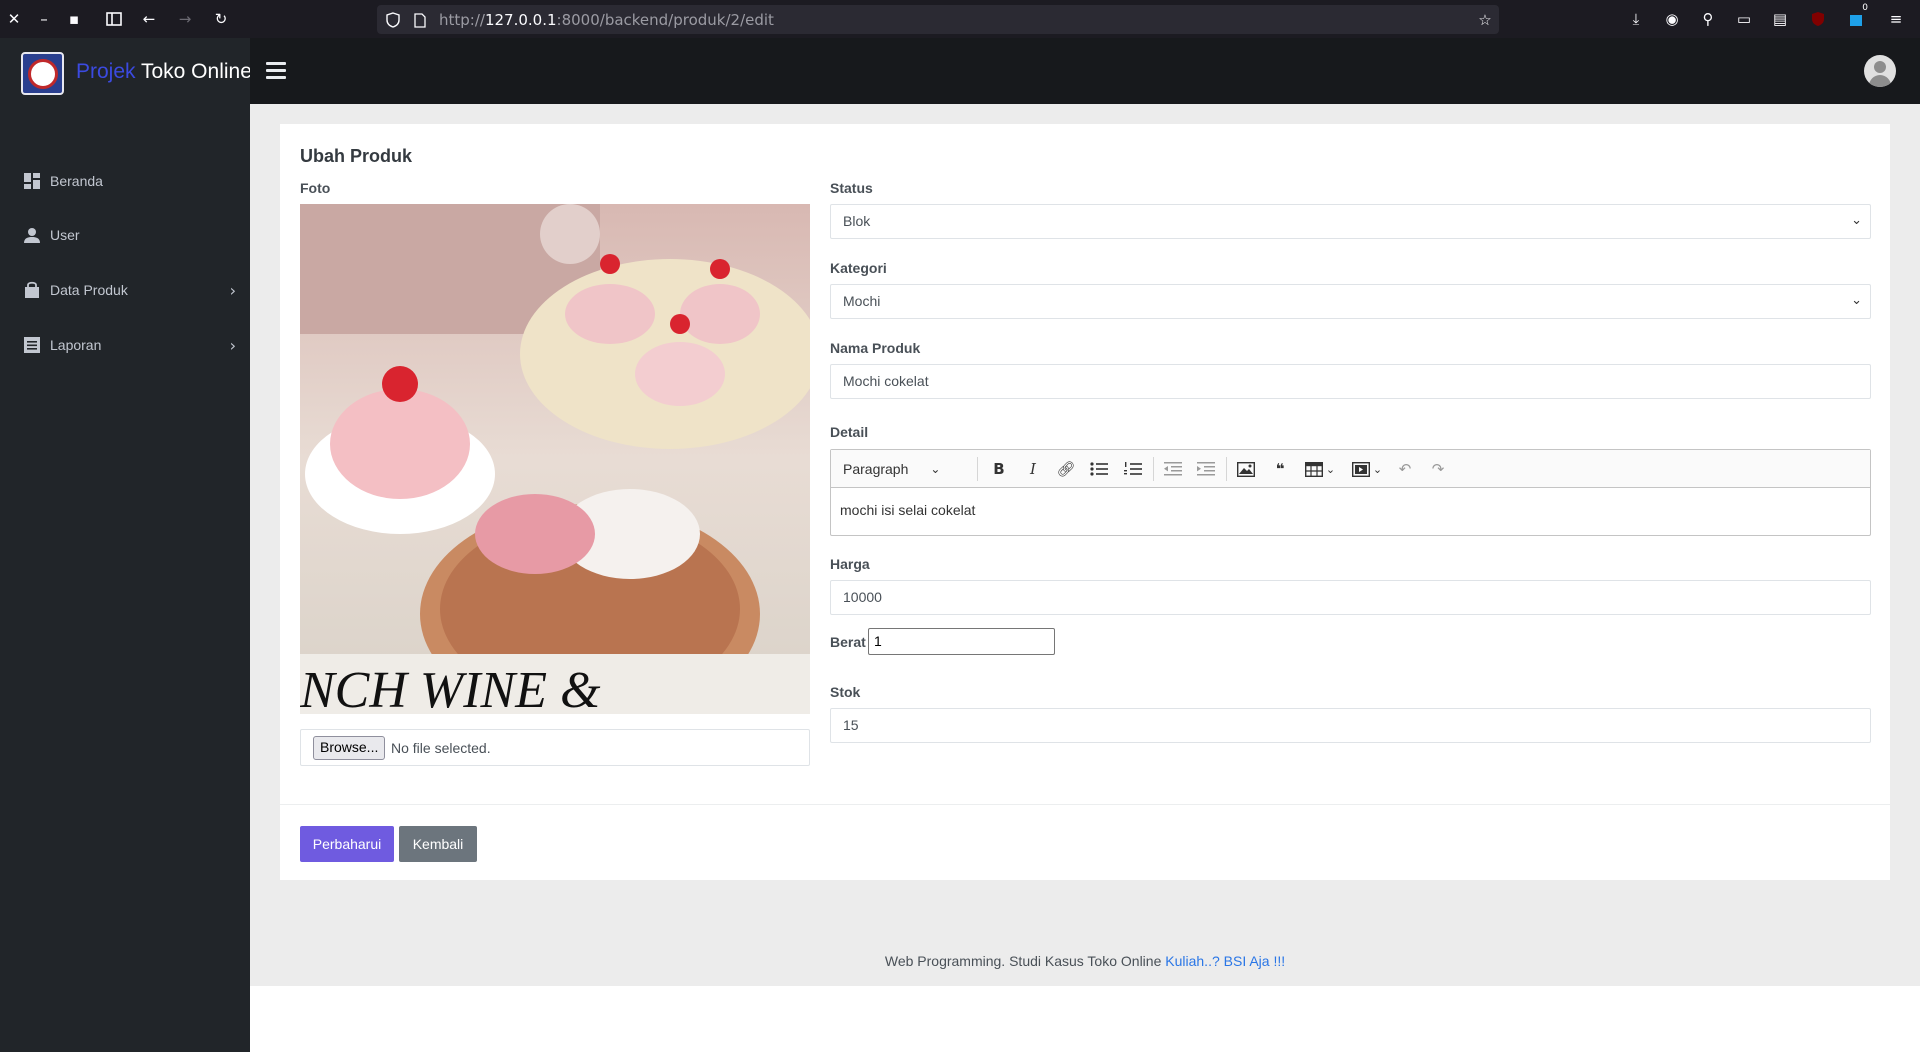 This screenshot has width=1920, height=1052. What do you see at coordinates (862, 597) in the screenshot?
I see `harga-value: 10000` at bounding box center [862, 597].